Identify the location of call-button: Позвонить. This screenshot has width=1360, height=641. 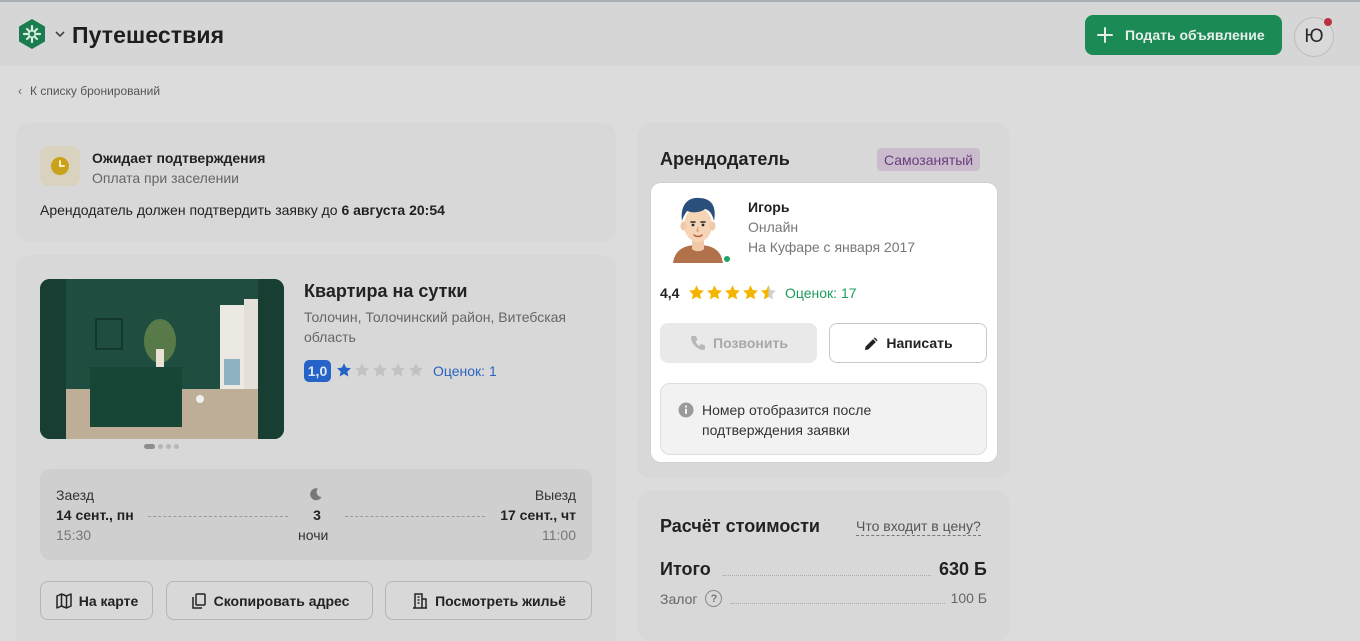
(738, 343).